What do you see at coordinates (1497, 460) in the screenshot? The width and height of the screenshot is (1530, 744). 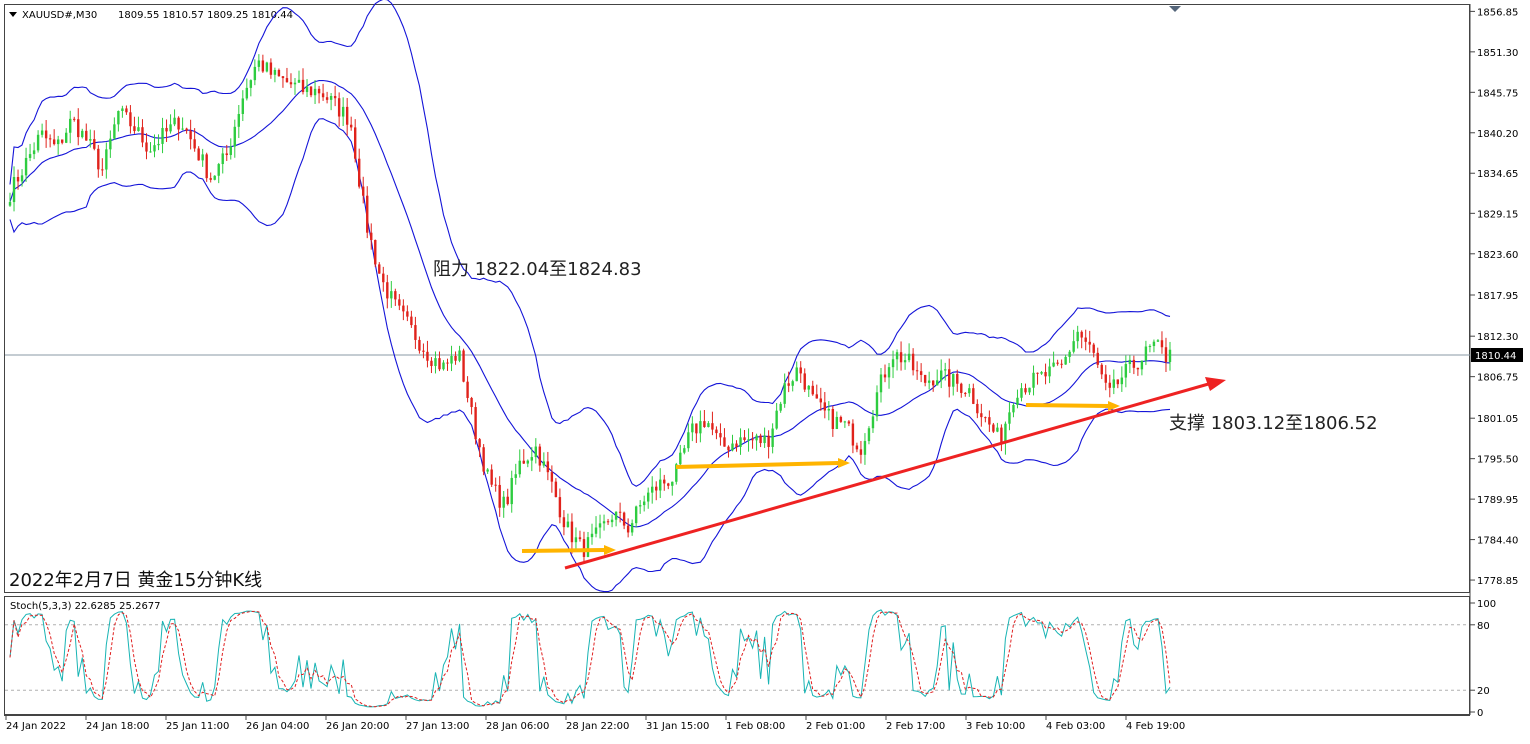 I see `price-tick-label: 1795.50` at bounding box center [1497, 460].